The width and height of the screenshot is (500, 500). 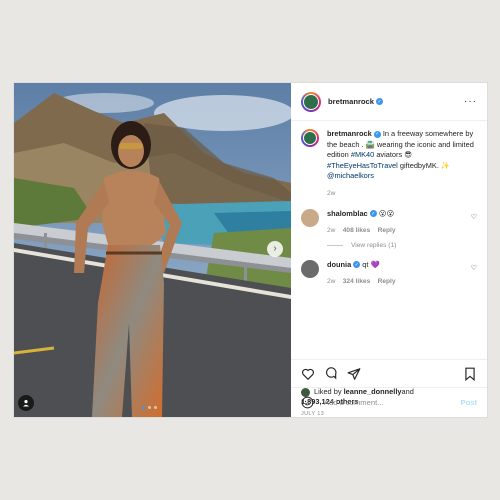 What do you see at coordinates (357, 230) in the screenshot?
I see `comment-likes: 408 likes` at bounding box center [357, 230].